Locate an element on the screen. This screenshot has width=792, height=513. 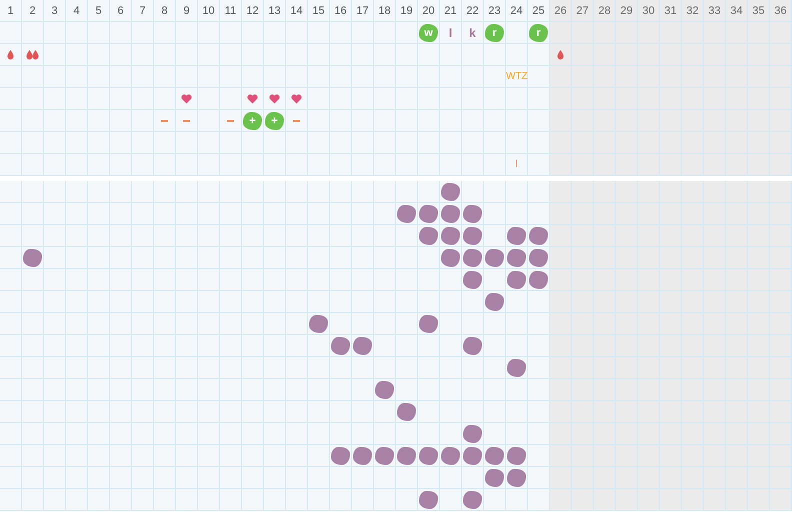
letter-badge: w is located at coordinates (428, 33).